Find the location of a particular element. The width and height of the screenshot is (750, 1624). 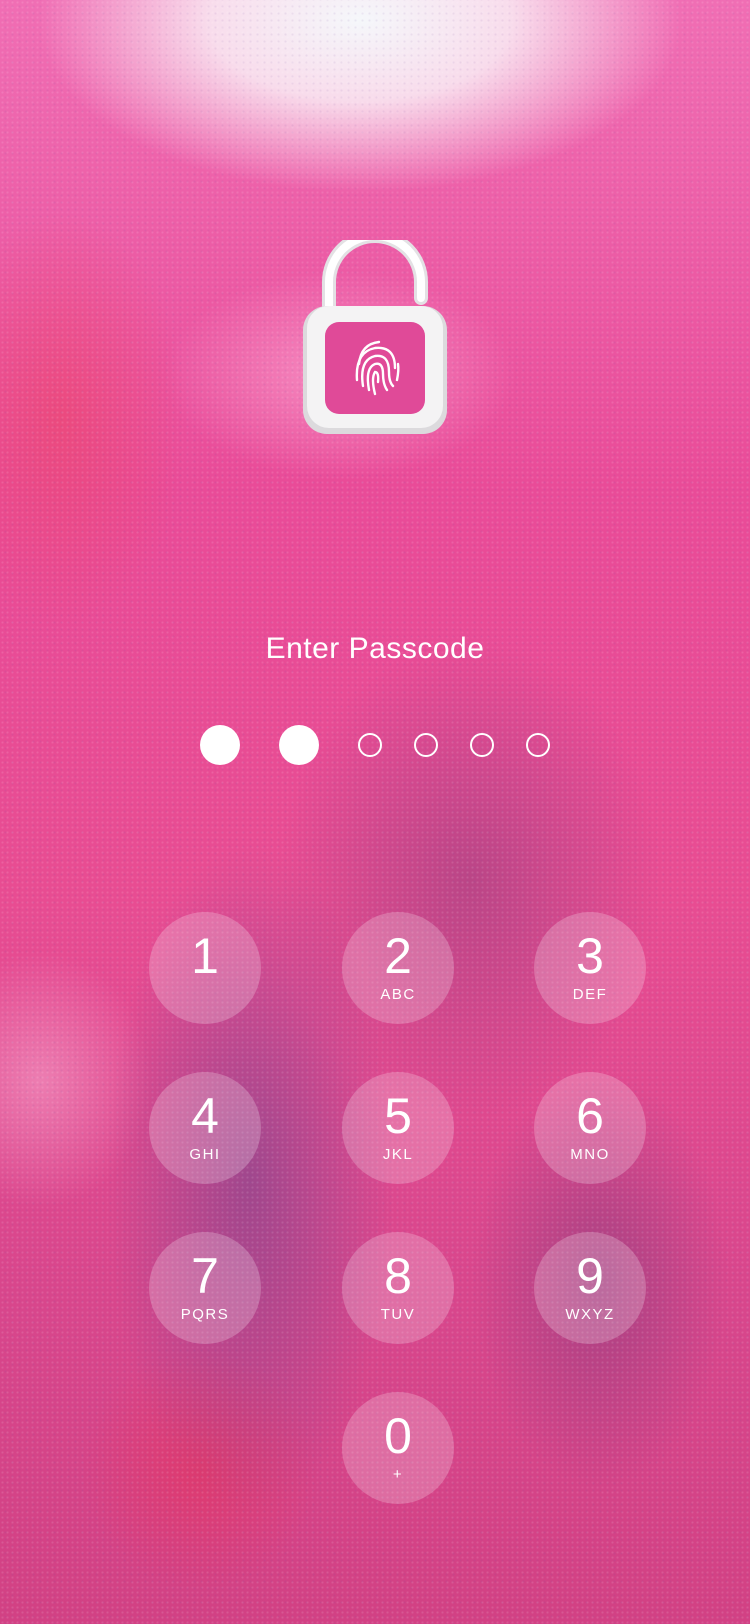

keypad-digit: 7 is located at coordinates (205, 1276).